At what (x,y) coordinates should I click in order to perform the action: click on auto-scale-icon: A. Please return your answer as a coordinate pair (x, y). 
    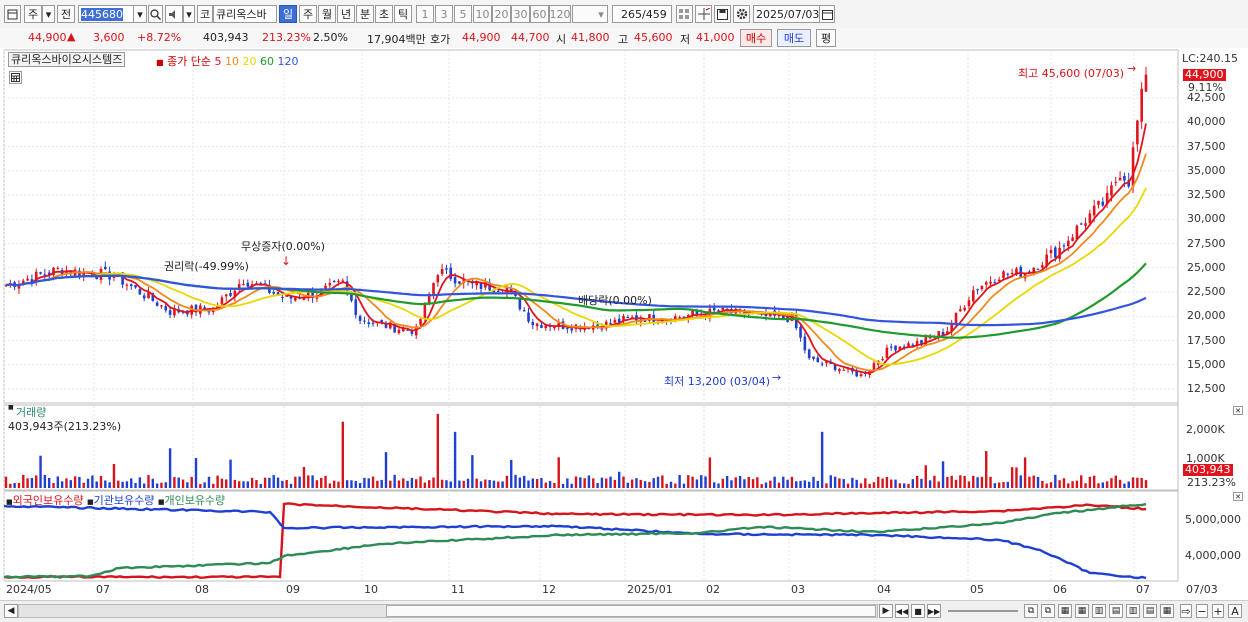
    Looking at the image, I should click on (1235, 611).